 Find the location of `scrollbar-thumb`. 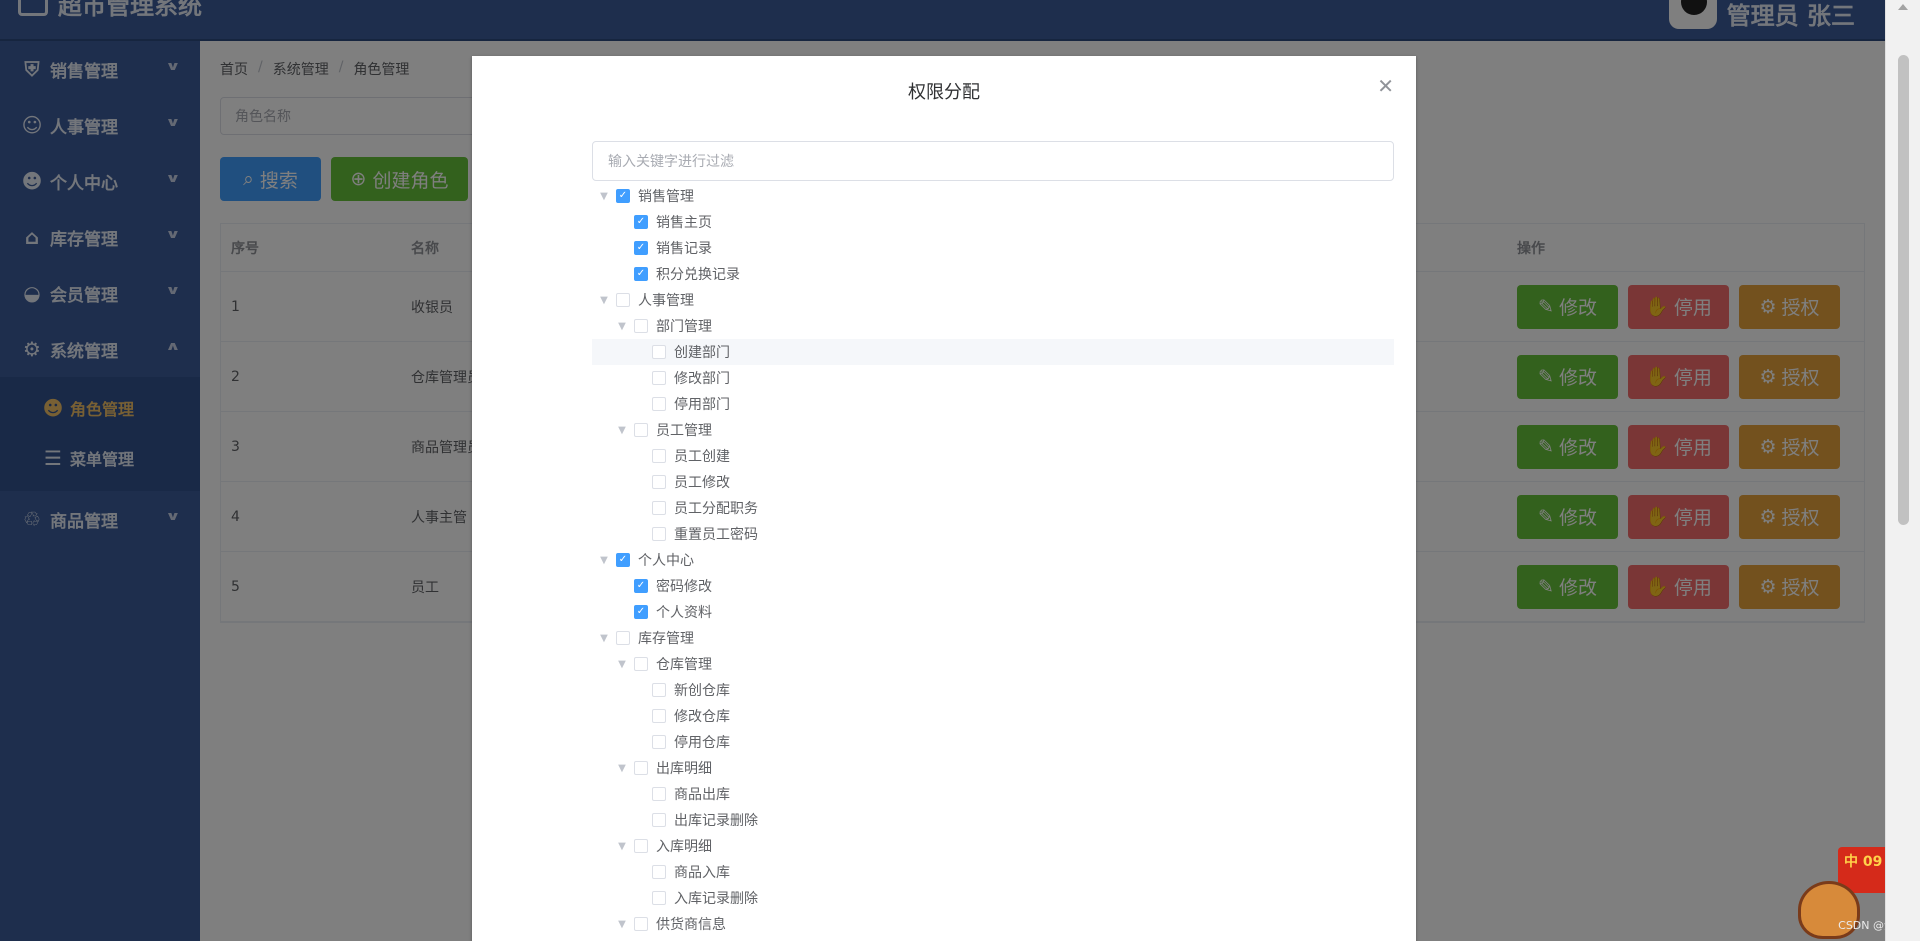

scrollbar-thumb is located at coordinates (1903, 290).